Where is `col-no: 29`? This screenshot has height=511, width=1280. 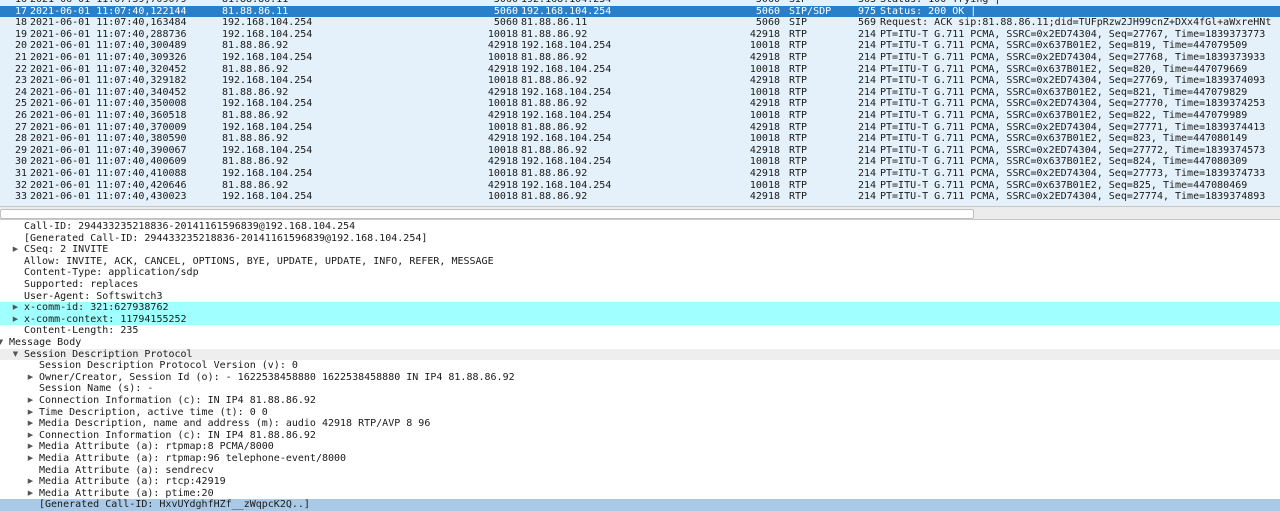
col-no: 29 is located at coordinates (20, 150).